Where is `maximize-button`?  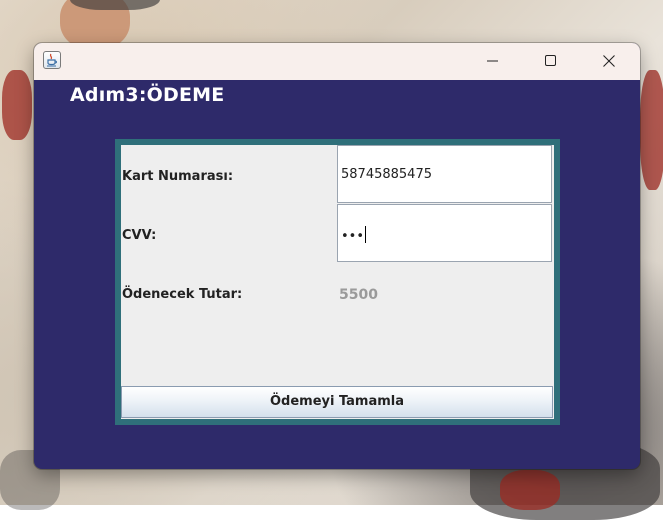 maximize-button is located at coordinates (551, 61).